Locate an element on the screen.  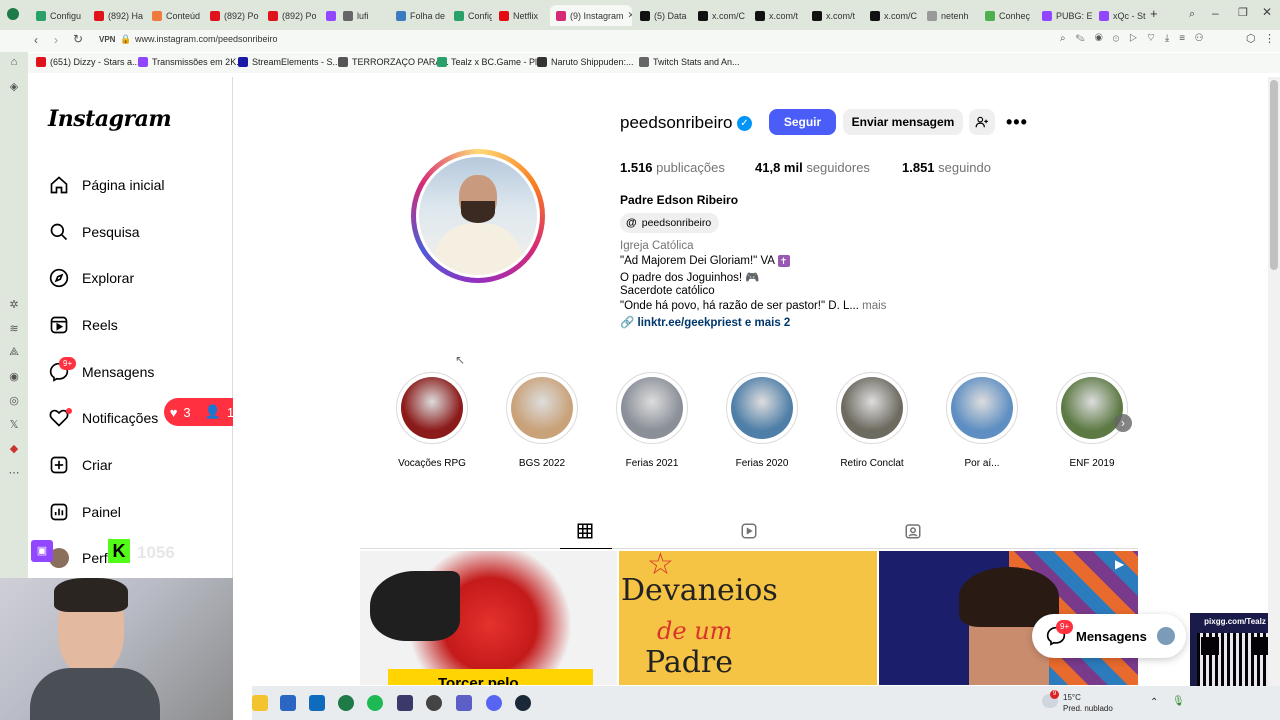
messages-floating-button: Mensagens is located at coordinates (1109, 636).